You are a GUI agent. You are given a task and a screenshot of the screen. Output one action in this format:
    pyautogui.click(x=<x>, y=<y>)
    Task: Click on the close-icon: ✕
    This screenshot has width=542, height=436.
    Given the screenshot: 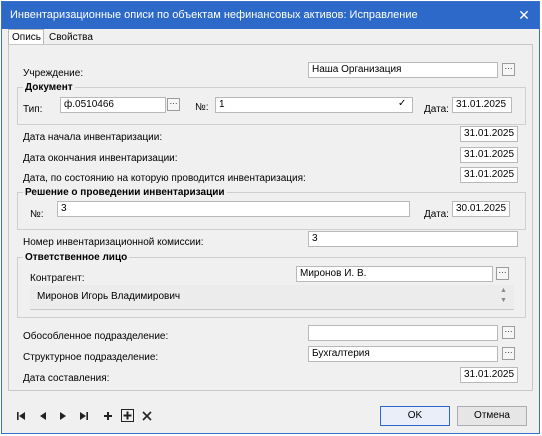 What is the action you would take?
    pyautogui.click(x=524, y=15)
    